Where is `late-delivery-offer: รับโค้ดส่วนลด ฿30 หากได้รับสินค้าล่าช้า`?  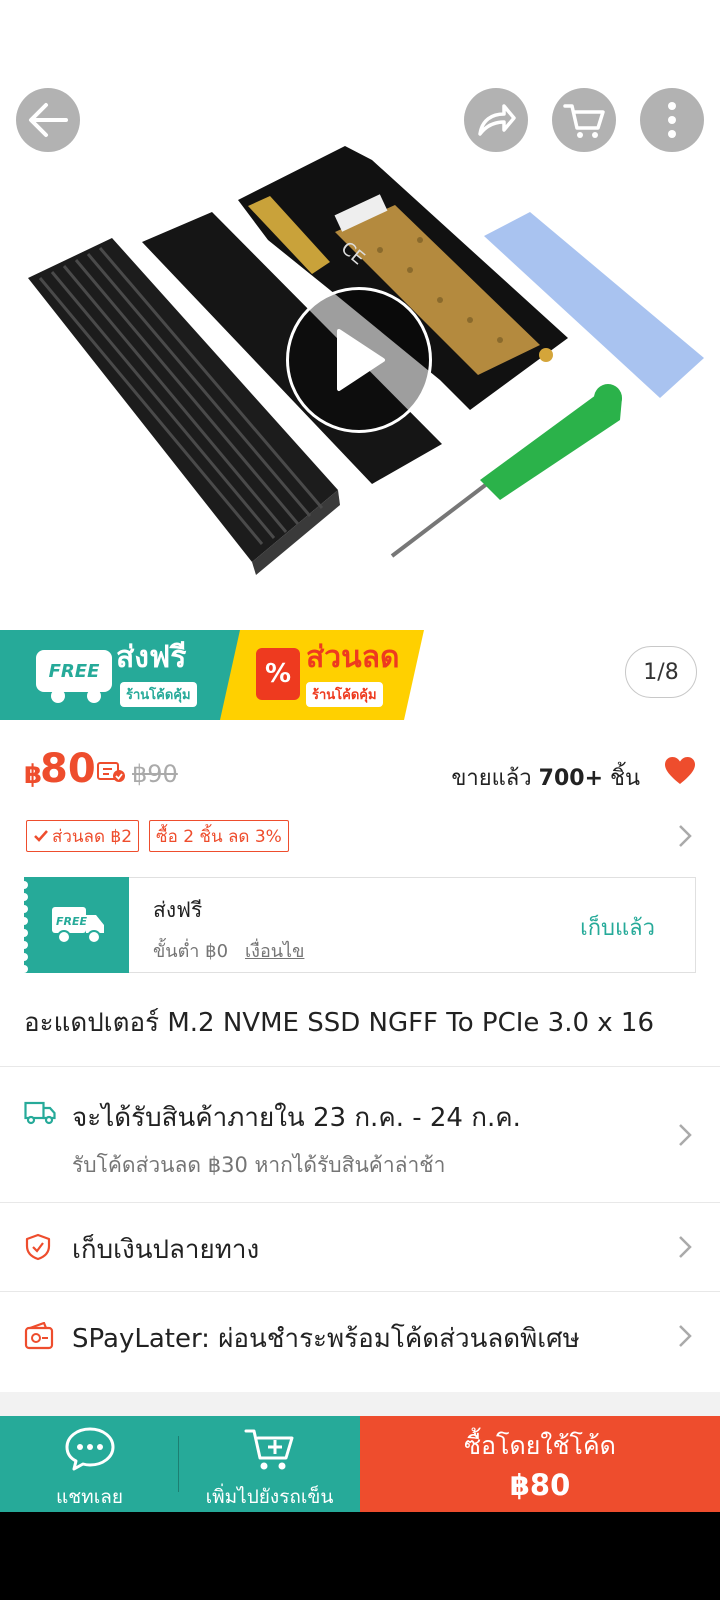 late-delivery-offer: รับโค้ดส่วนลด ฿30 หากได้รับสินค้าล่าช้า is located at coordinates (259, 1165).